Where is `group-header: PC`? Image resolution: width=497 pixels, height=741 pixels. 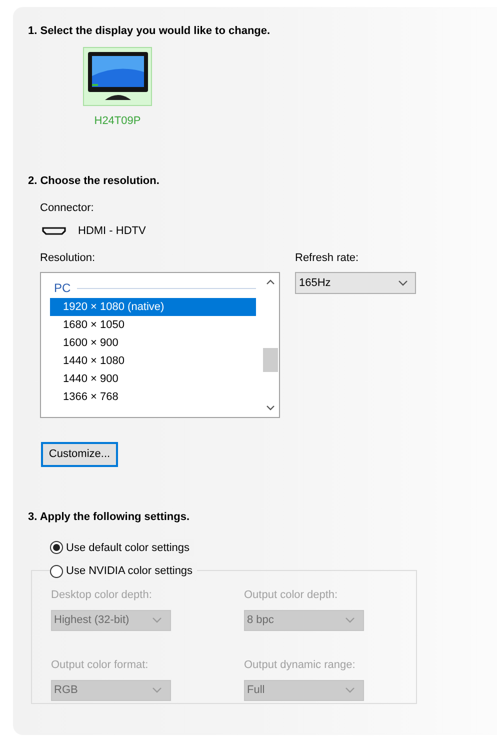
group-header: PC is located at coordinates (62, 288).